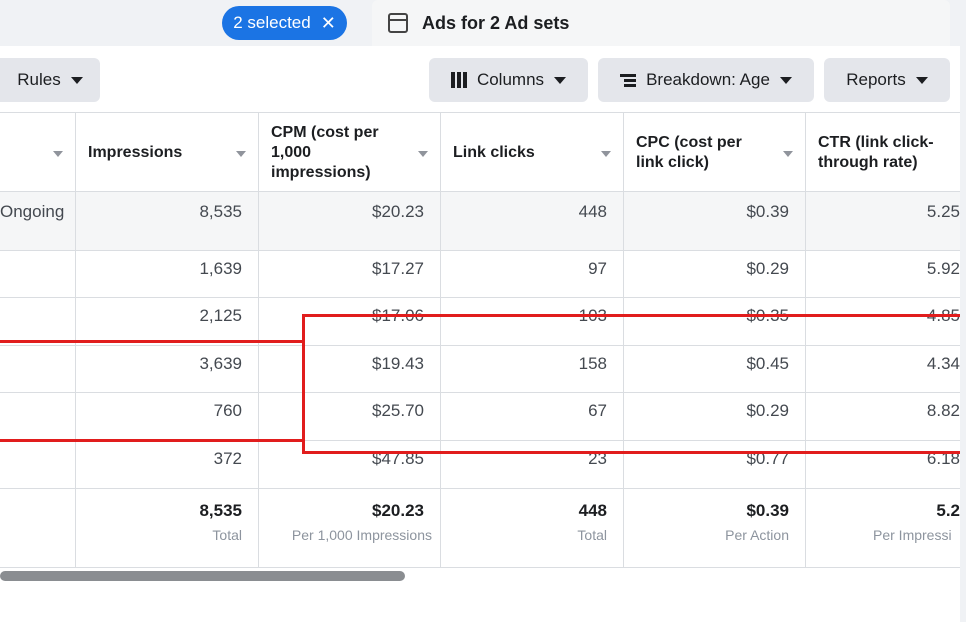 The width and height of the screenshot is (966, 622). I want to click on ads-tab: Ads for 2 Ad sets, so click(661, 23).